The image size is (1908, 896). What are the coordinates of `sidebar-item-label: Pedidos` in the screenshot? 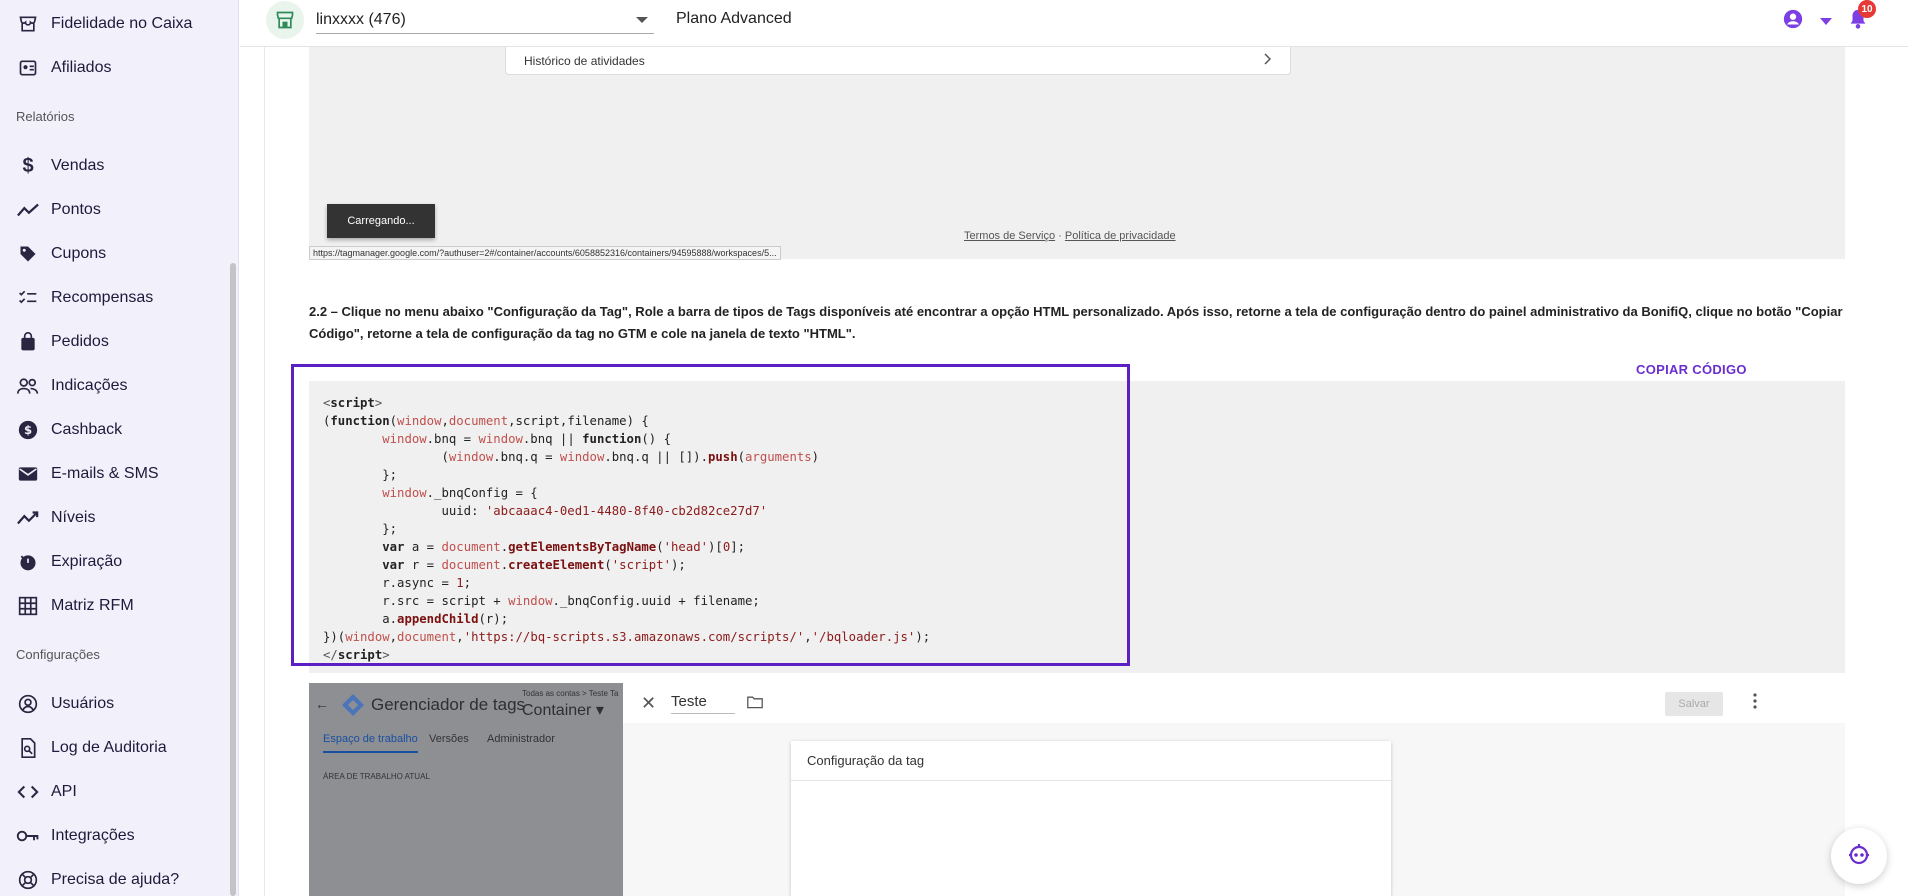 It's located at (80, 341).